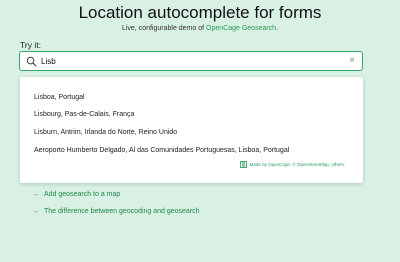 The image size is (400, 262). What do you see at coordinates (59, 97) in the screenshot?
I see `result-item: Lisboa, Portugal` at bounding box center [59, 97].